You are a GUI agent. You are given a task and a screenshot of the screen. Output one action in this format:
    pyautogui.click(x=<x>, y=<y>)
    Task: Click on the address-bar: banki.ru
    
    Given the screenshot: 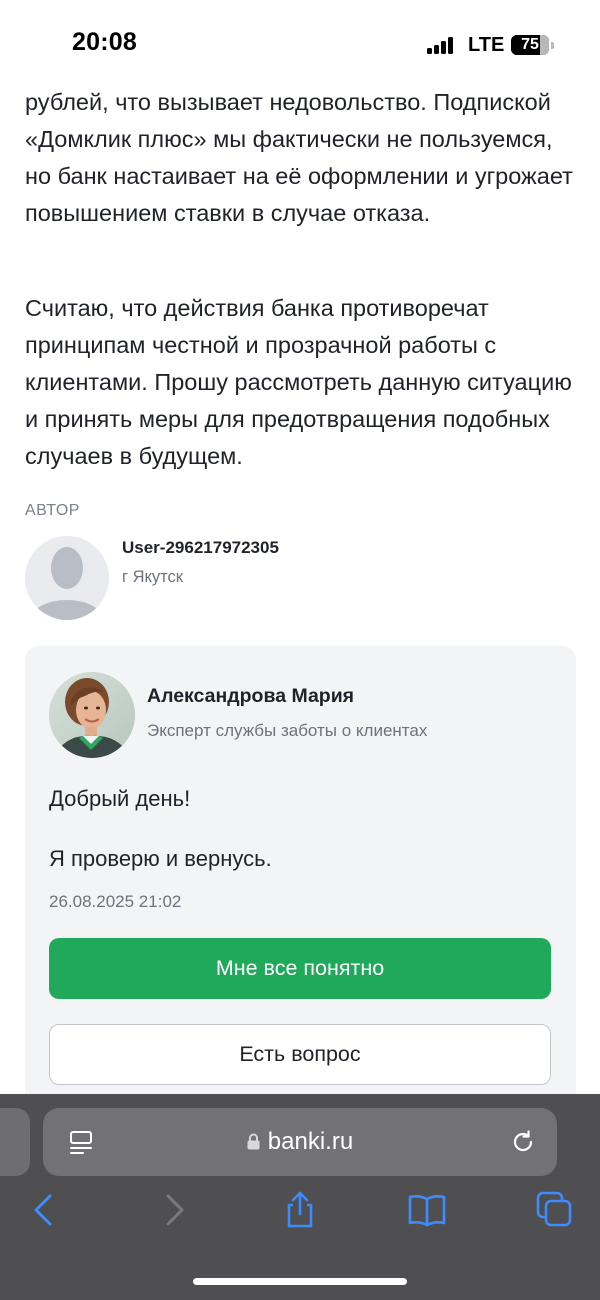 What is the action you would take?
    pyautogui.click(x=300, y=1142)
    